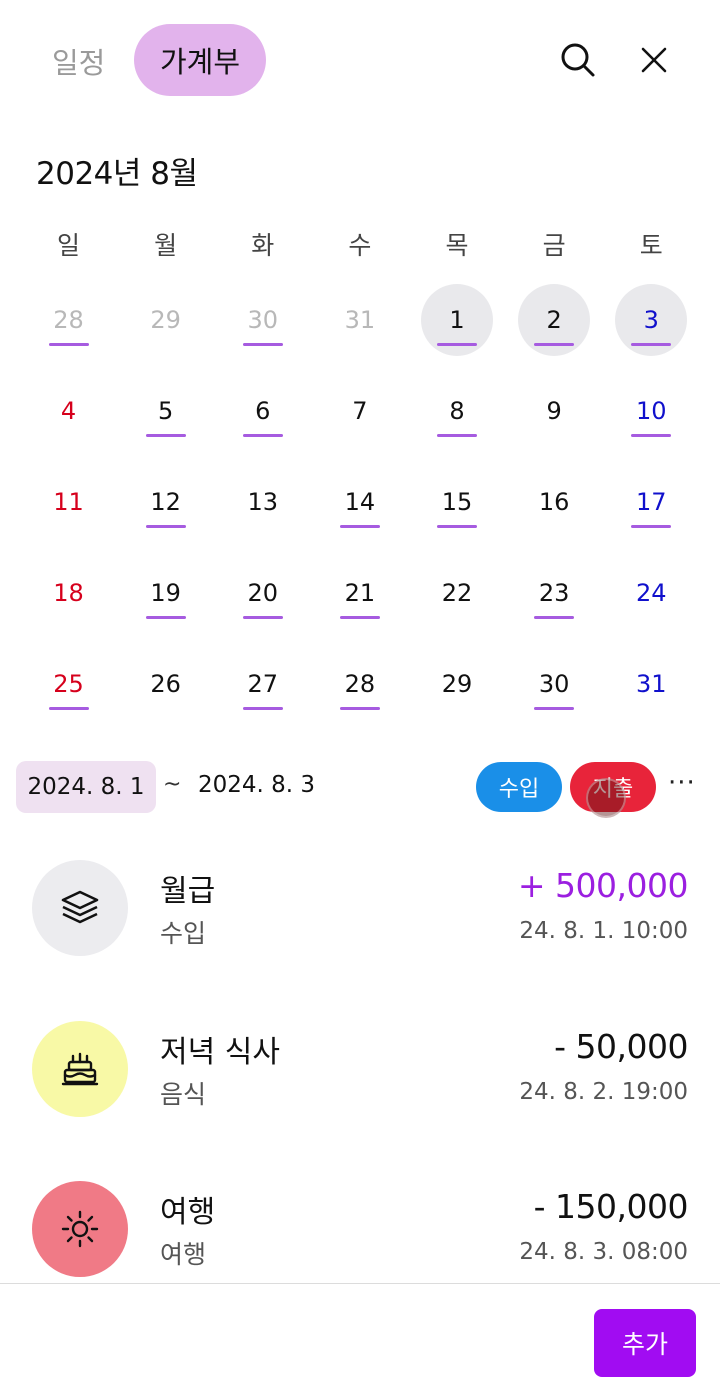 The image size is (720, 1400). I want to click on calendar-day-cell: 1, so click(457, 319).